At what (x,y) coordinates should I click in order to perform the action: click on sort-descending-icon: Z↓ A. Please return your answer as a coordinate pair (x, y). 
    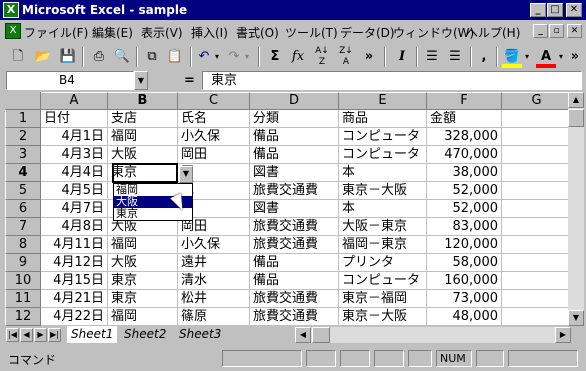
    Looking at the image, I should click on (346, 57).